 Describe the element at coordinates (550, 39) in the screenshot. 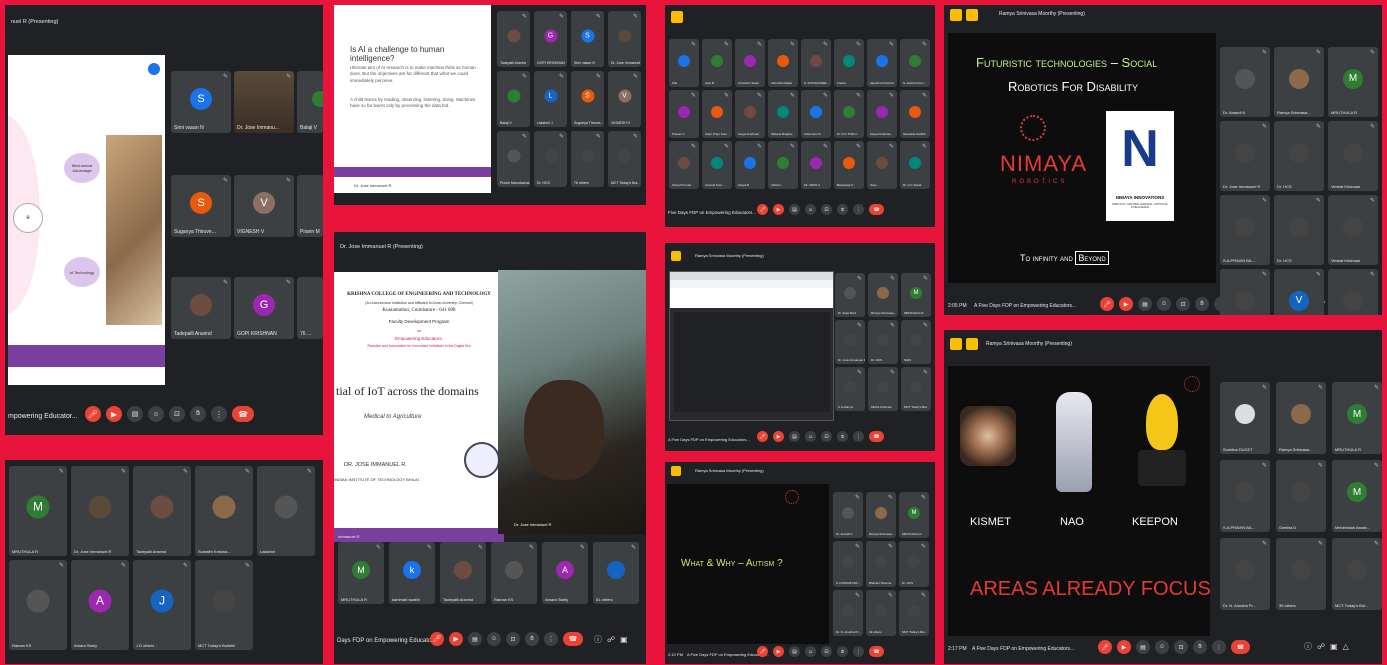

I see `participant-tile: G ✎ GOPI KRISHNAN` at that location.